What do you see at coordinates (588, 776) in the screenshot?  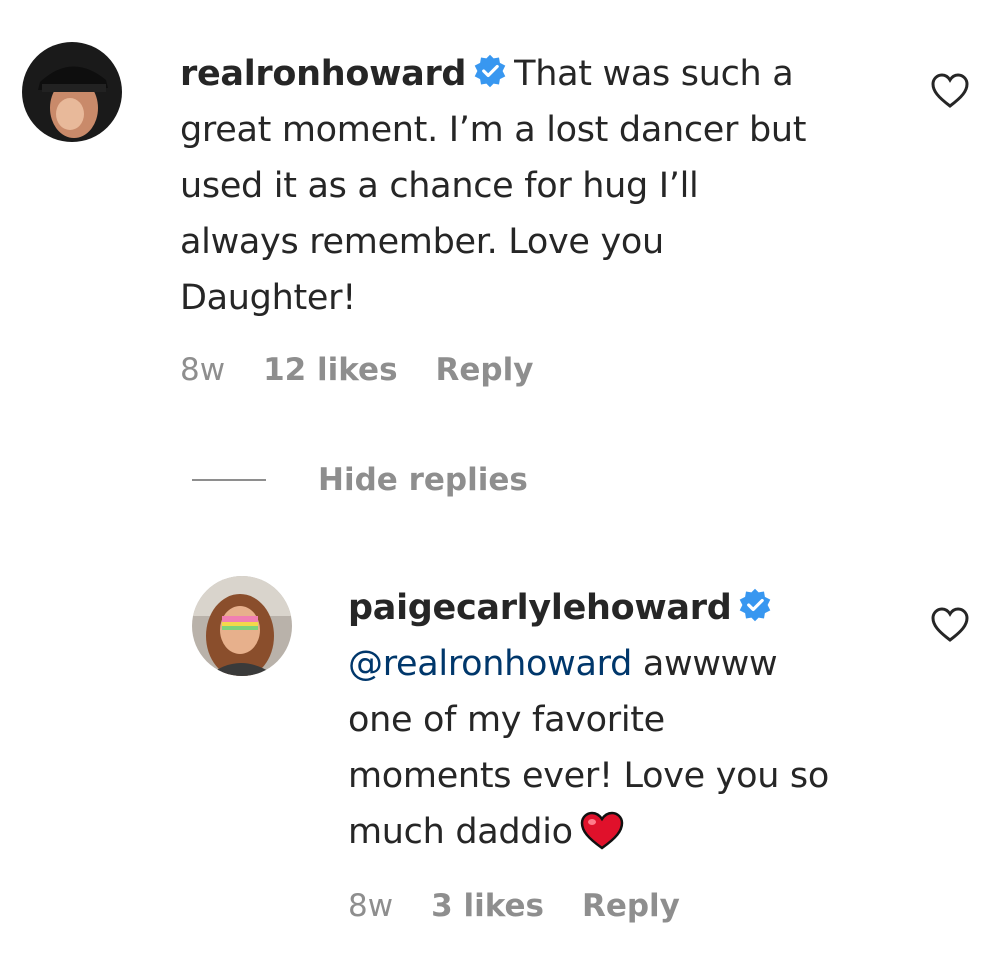 I see `reply-text-line: moments ever! Love you so` at bounding box center [588, 776].